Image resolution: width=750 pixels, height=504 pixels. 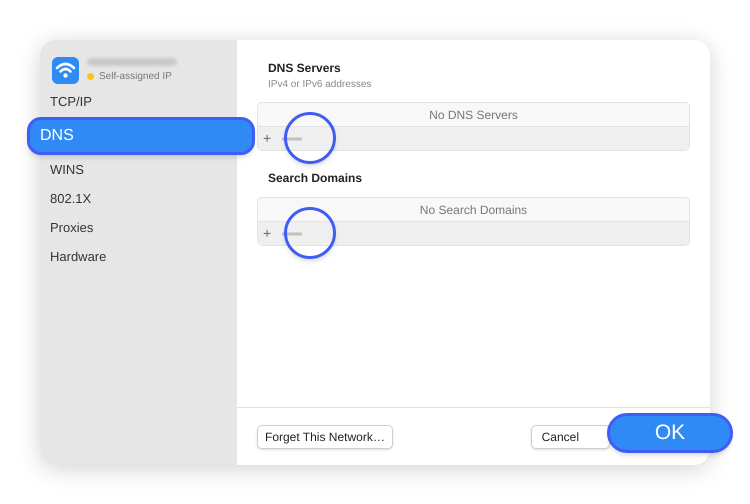 What do you see at coordinates (135, 77) in the screenshot?
I see `status-text: Self-assigned IP` at bounding box center [135, 77].